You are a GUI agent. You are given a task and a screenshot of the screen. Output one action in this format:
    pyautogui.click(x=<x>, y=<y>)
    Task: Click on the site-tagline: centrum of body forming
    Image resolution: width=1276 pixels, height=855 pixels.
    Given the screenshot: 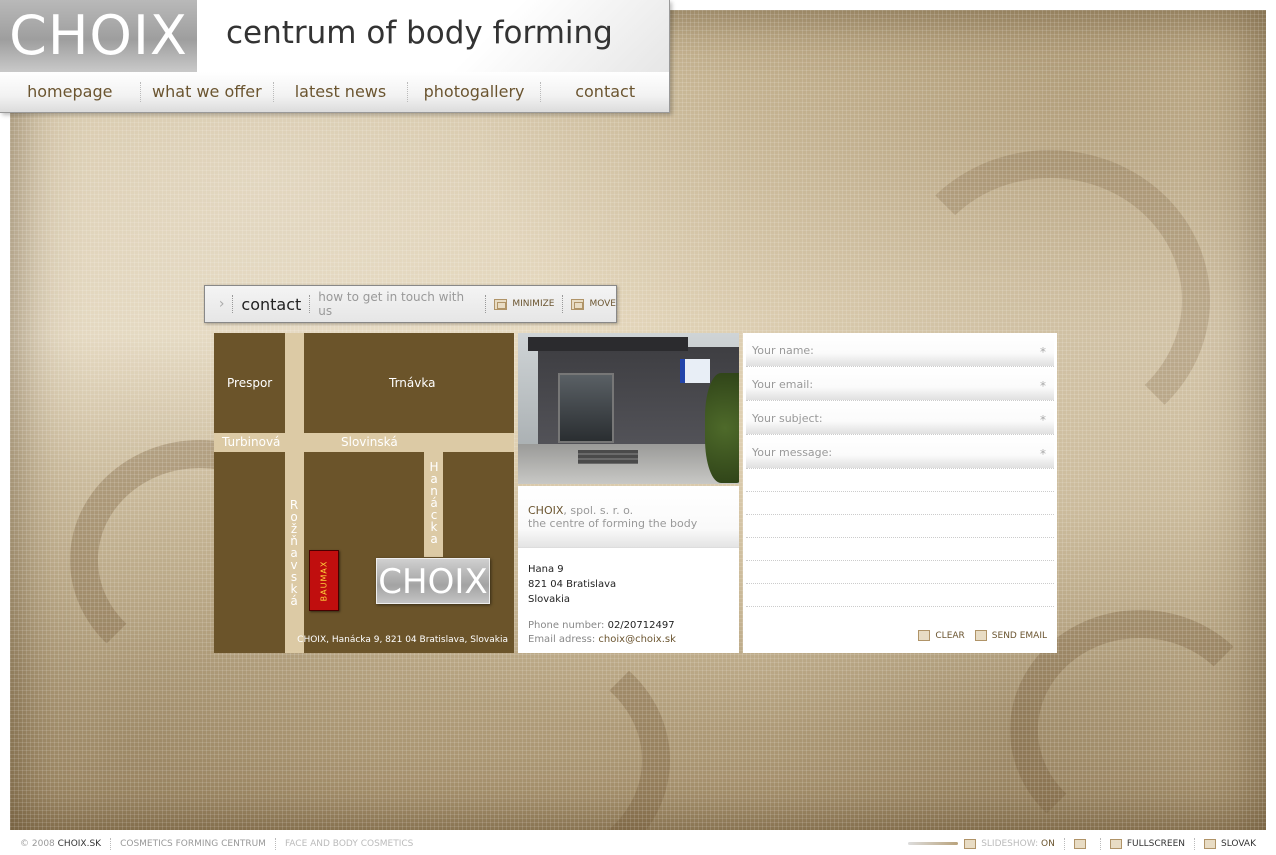 What is the action you would take?
    pyautogui.click(x=419, y=33)
    